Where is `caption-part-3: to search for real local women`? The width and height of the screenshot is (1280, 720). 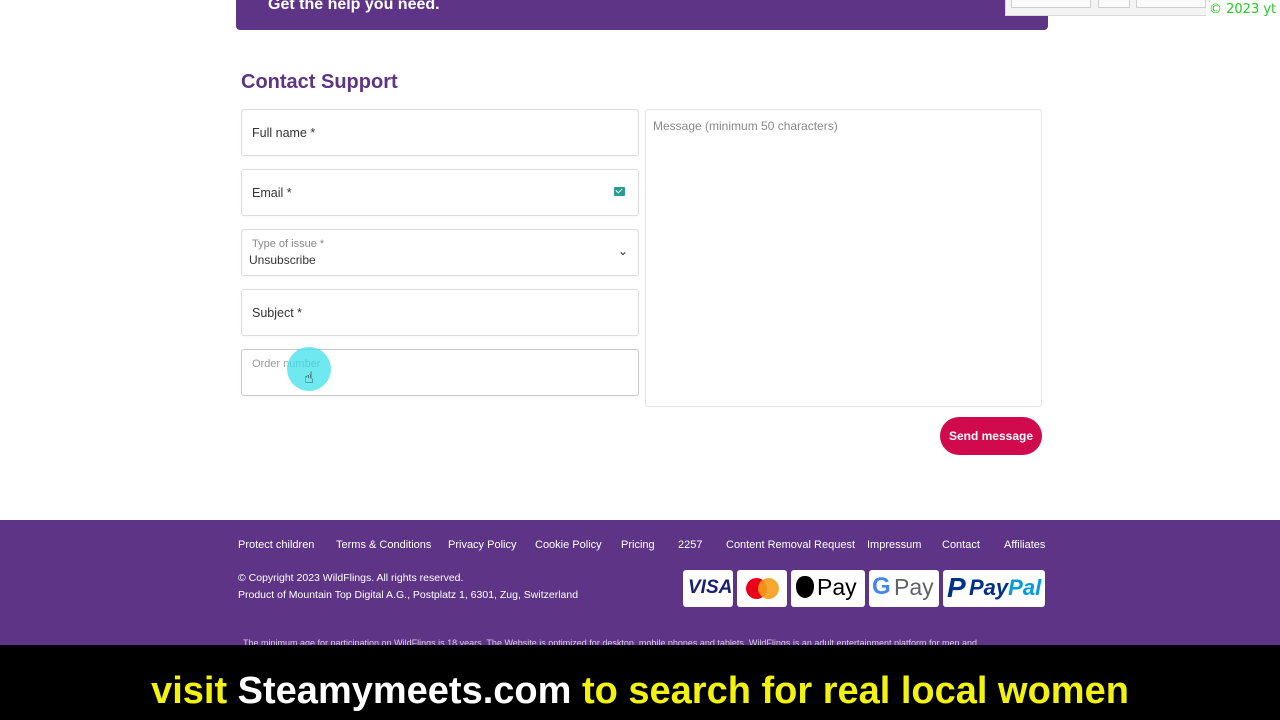 caption-part-3: to search for real local women is located at coordinates (855, 691).